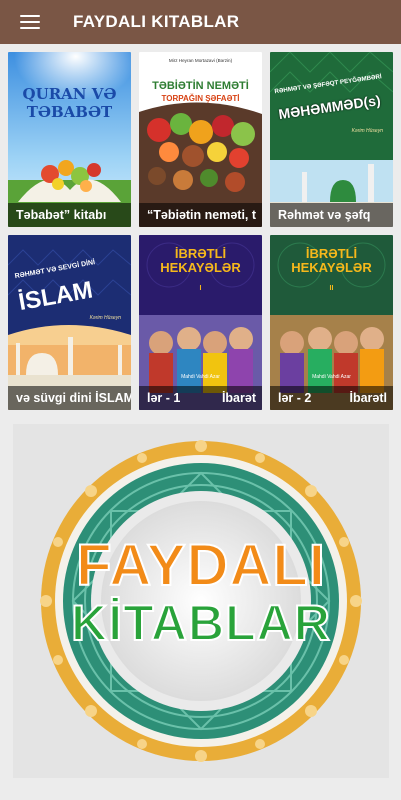 Image resolution: width=401 pixels, height=800 pixels. I want to click on app-title: FAYDALI KITABLAR, so click(156, 21).